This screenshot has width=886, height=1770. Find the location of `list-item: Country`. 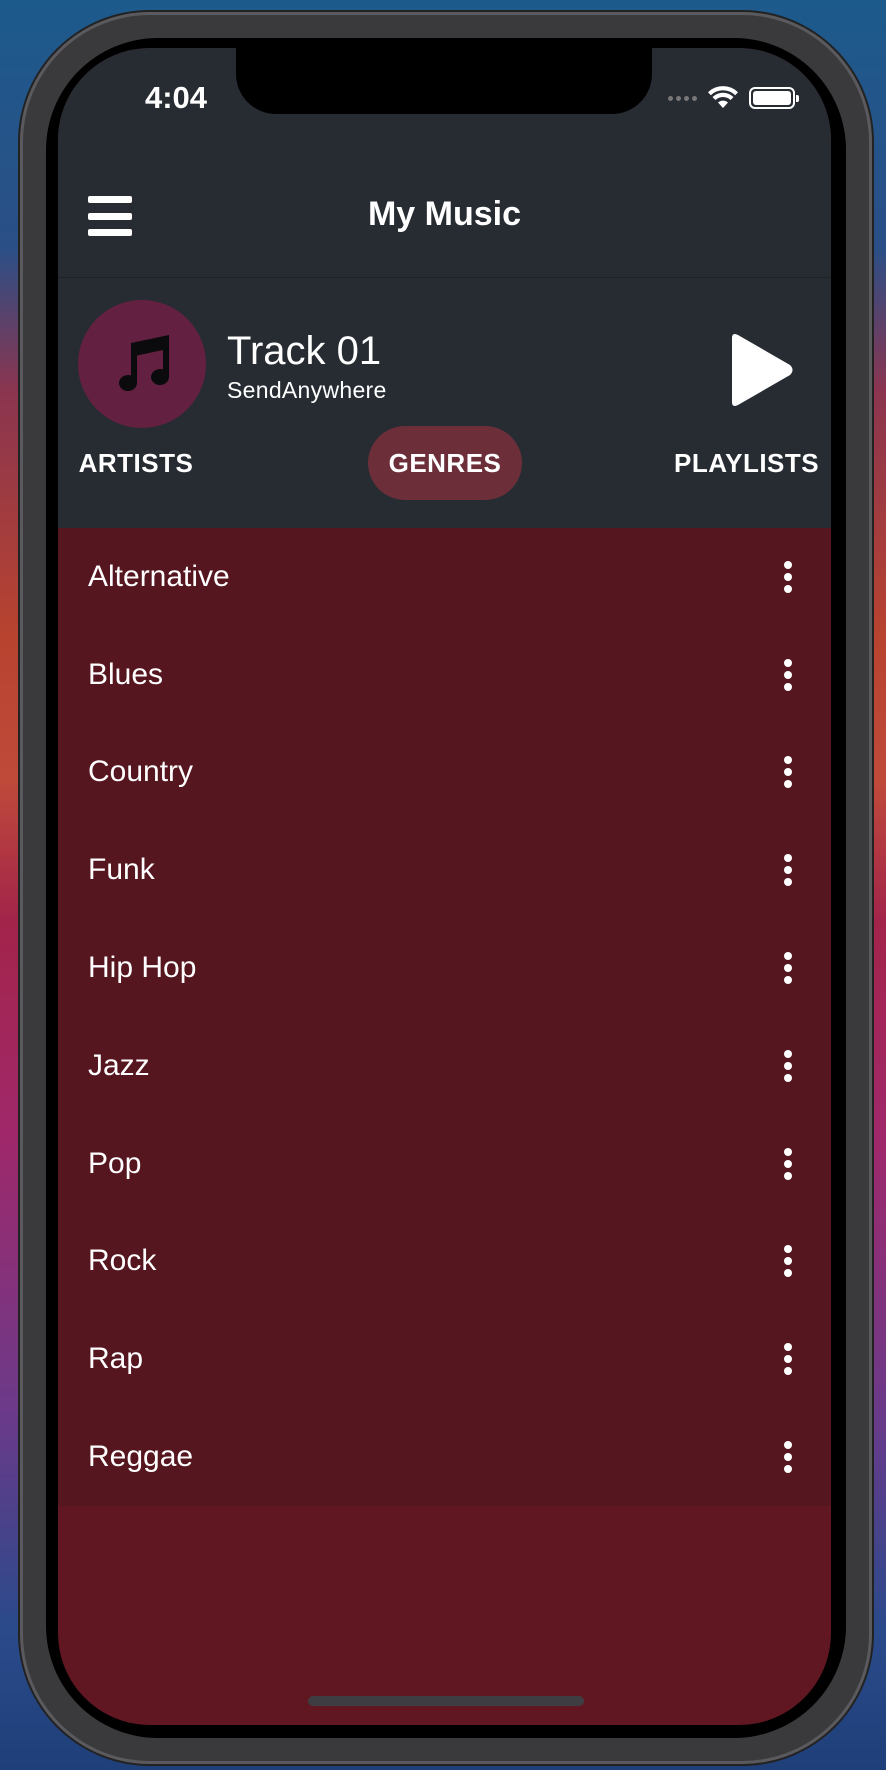

list-item: Country is located at coordinates (444, 773).